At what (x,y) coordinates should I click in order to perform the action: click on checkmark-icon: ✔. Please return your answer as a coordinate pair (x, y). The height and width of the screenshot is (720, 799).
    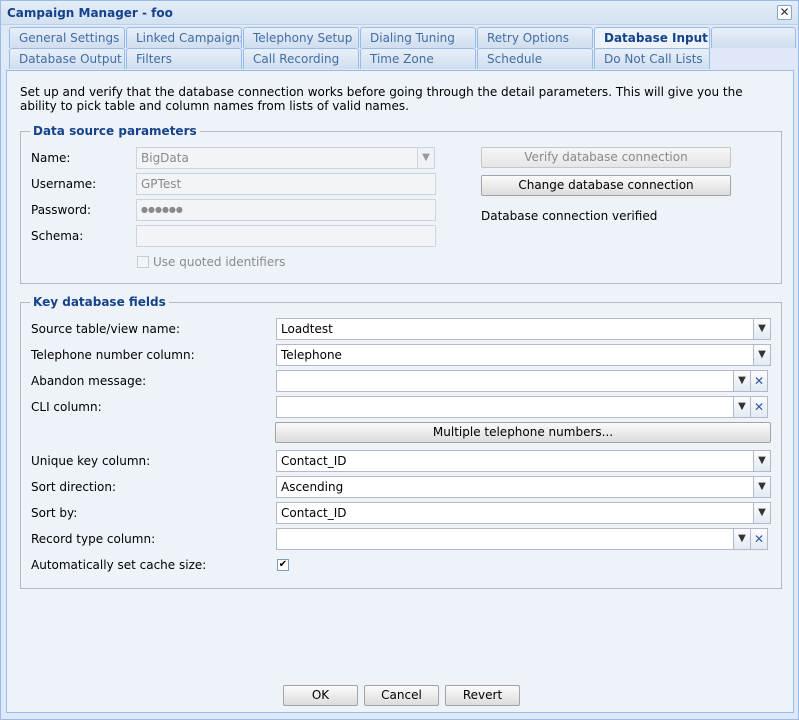
    Looking at the image, I should click on (283, 564).